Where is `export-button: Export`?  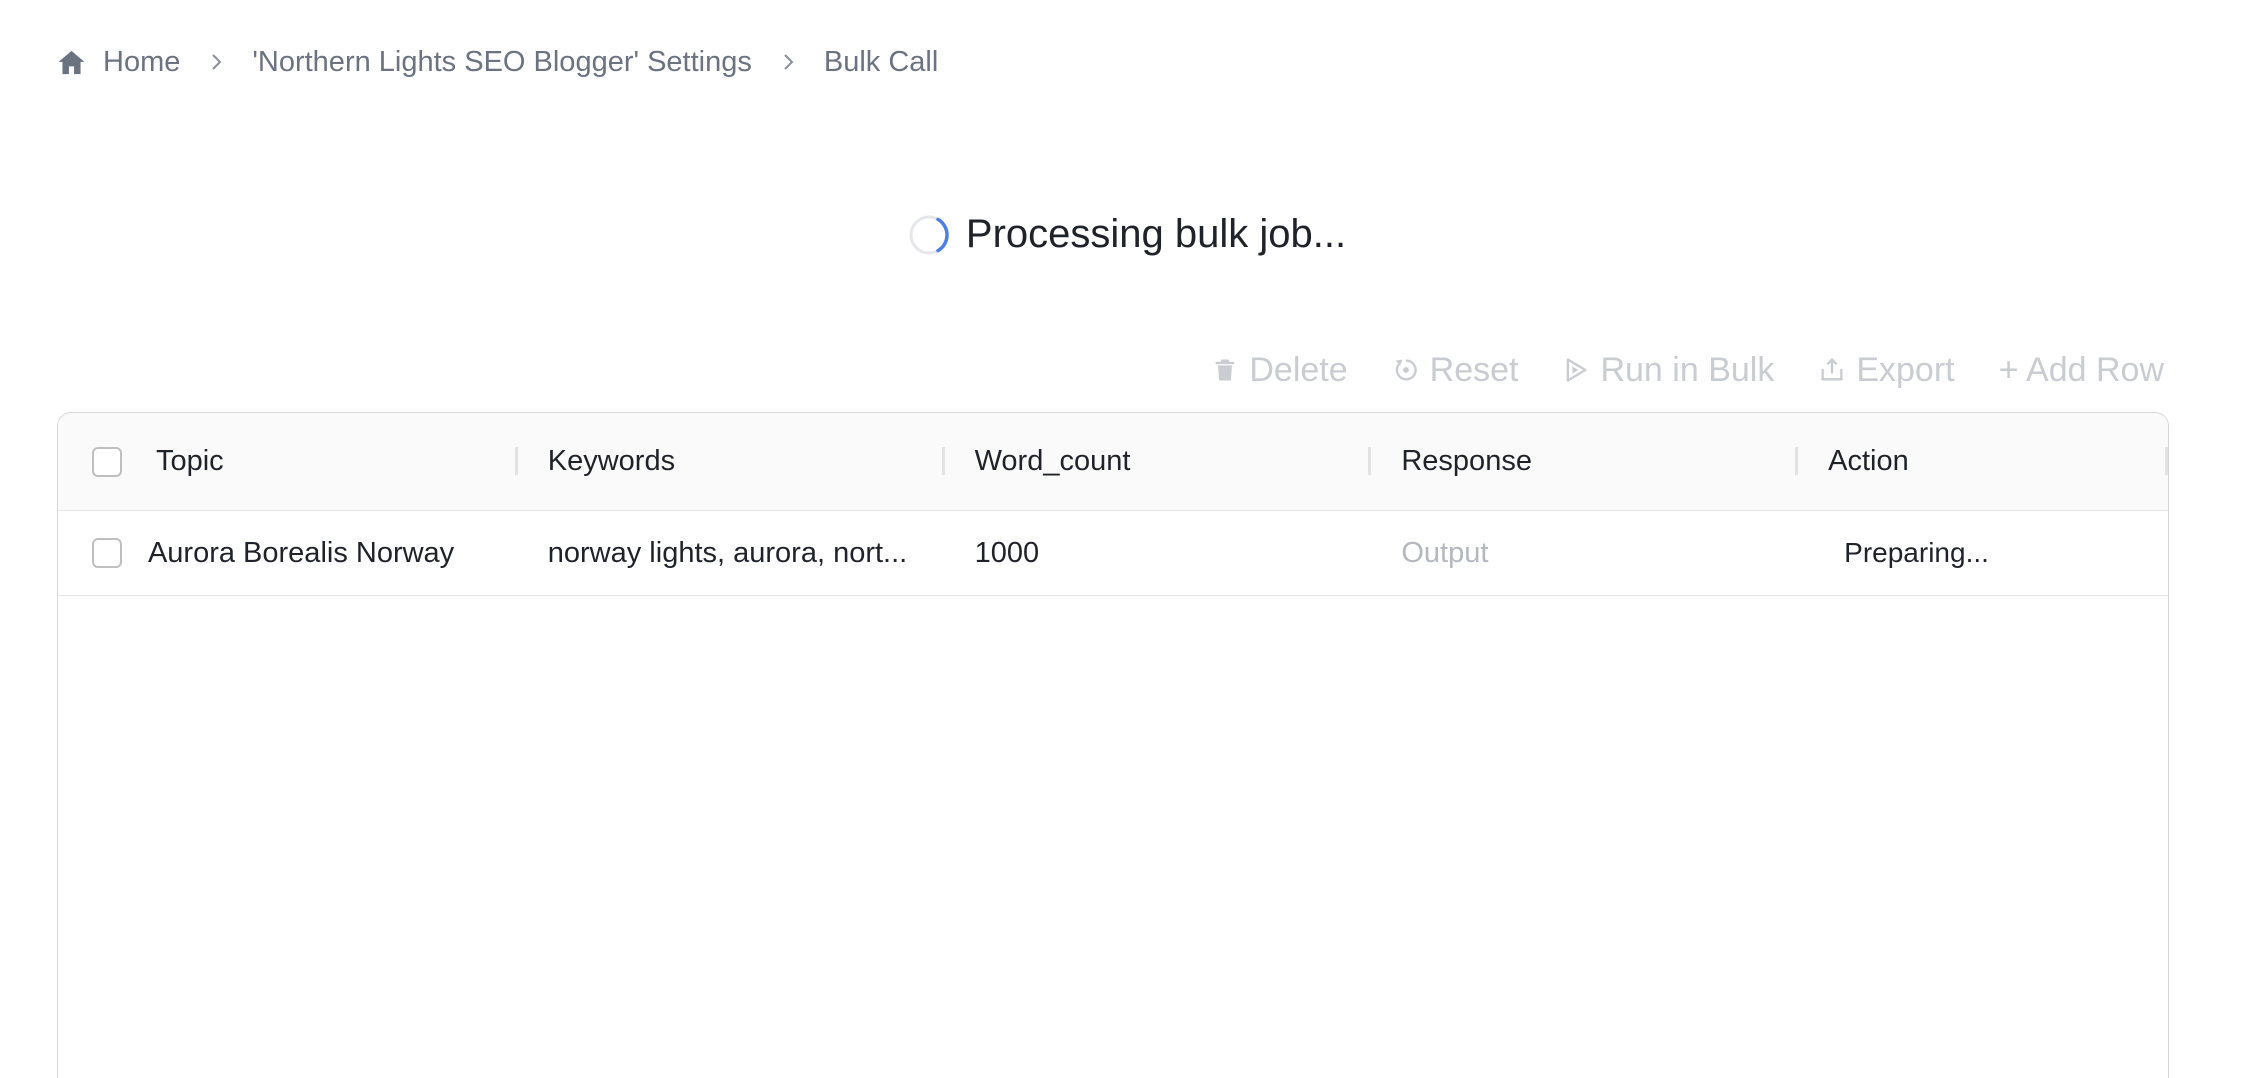
export-button: Export is located at coordinates (1886, 370).